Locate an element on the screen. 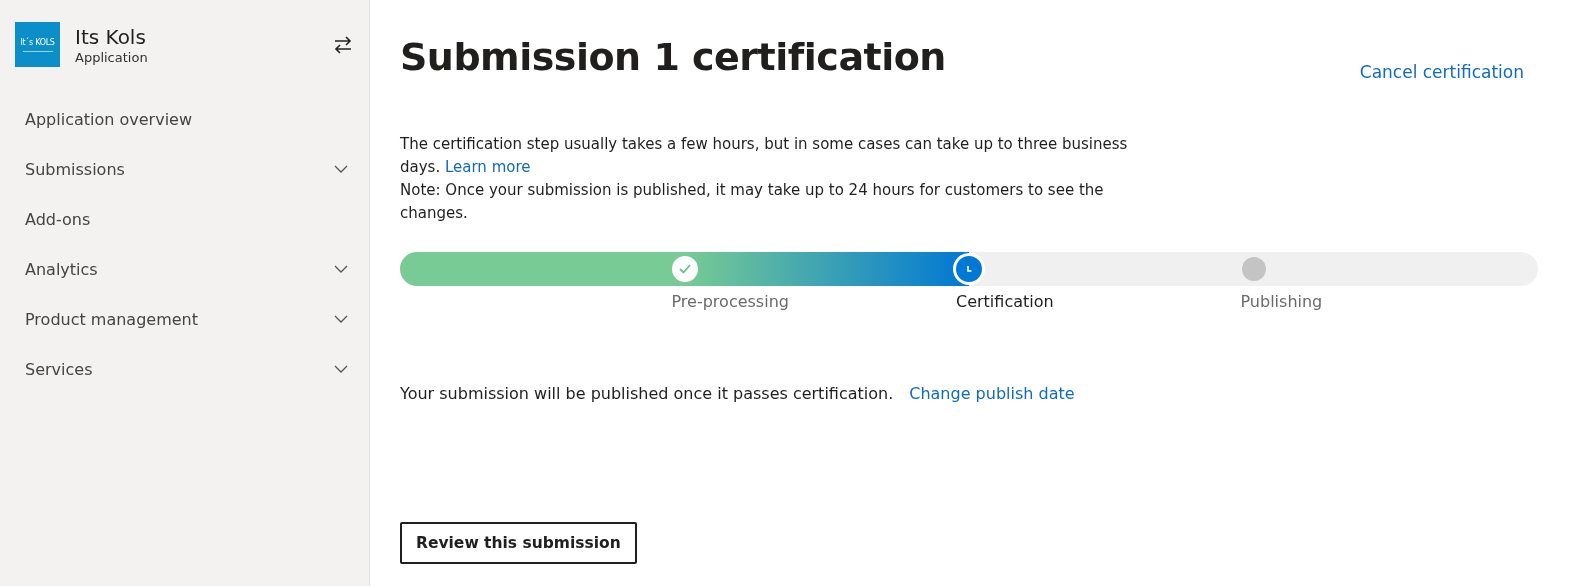 The width and height of the screenshot is (1570, 586). nav-item: Services is located at coordinates (184, 369).